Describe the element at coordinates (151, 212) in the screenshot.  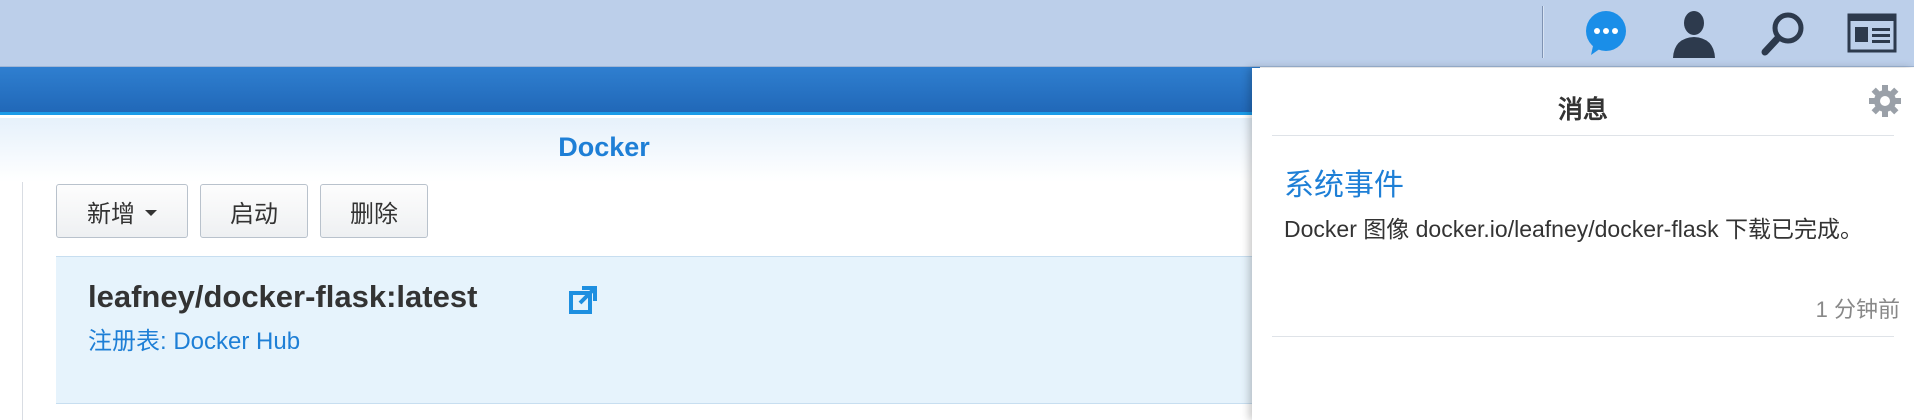
I see `caret-down-icon` at that location.